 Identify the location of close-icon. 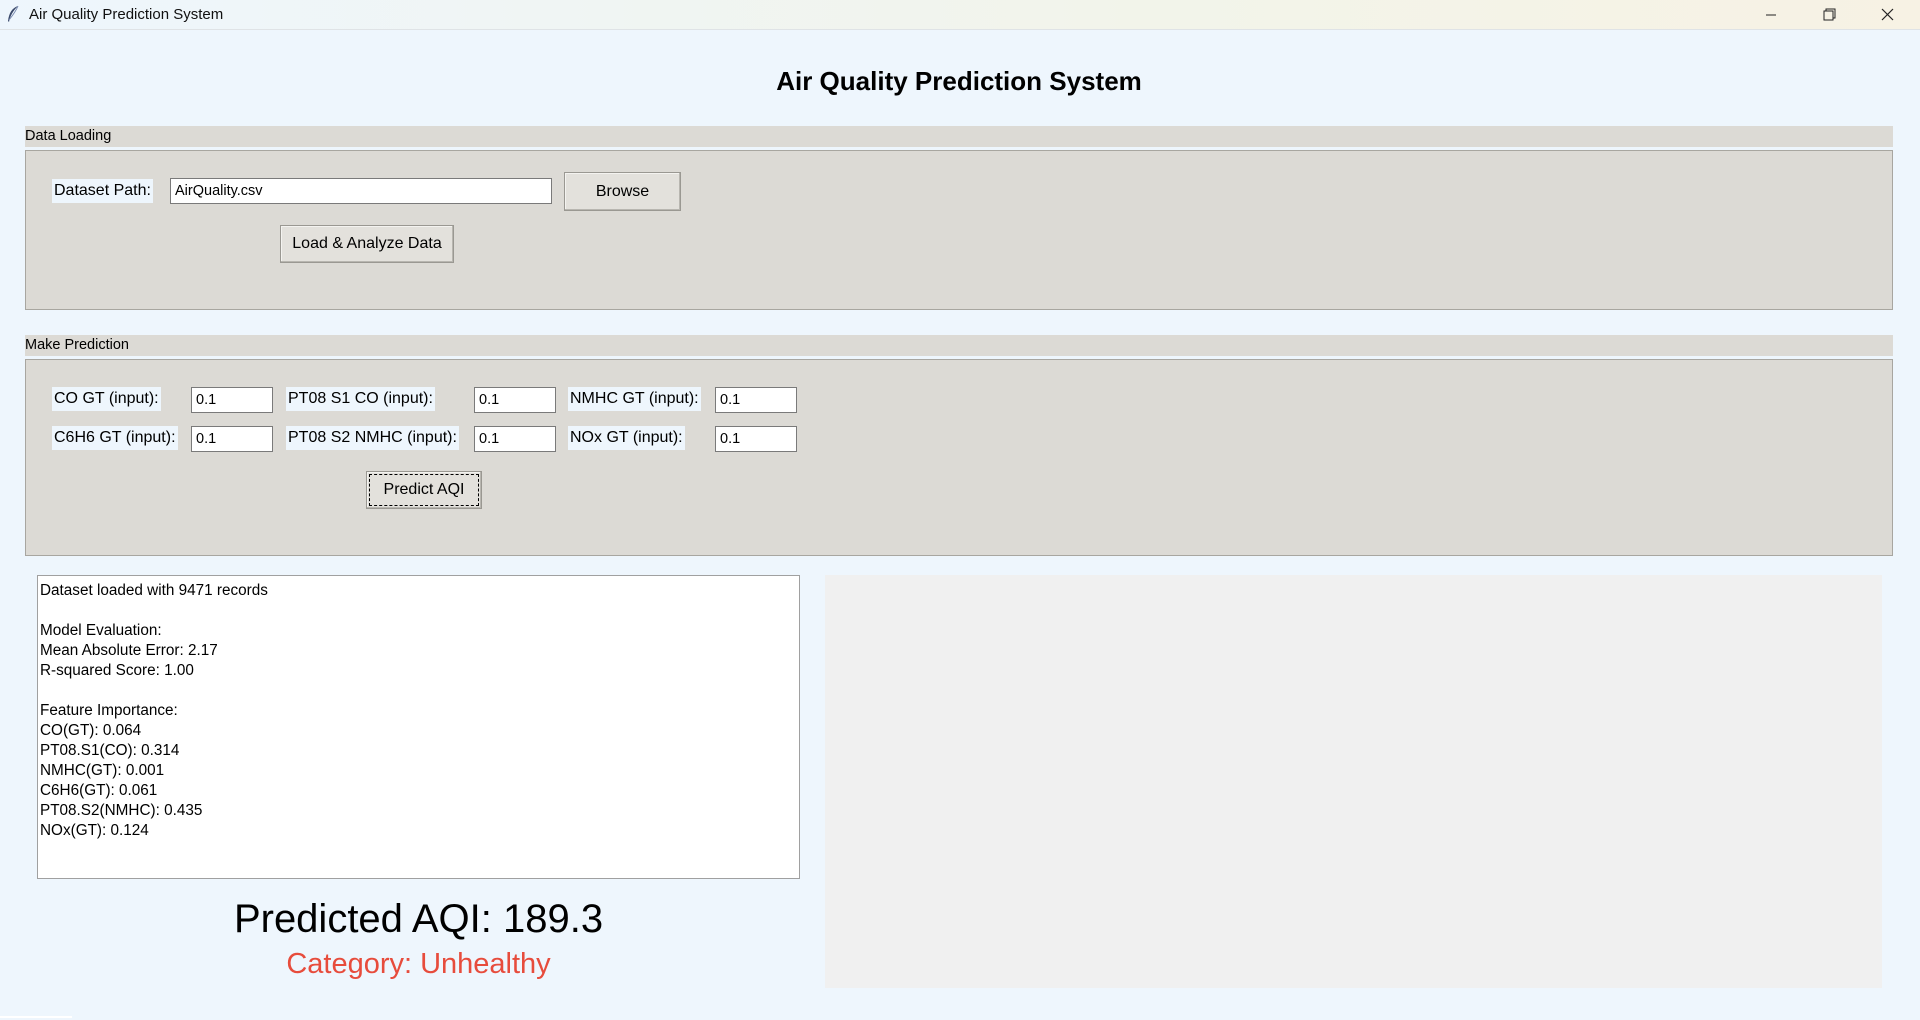
(1887, 14).